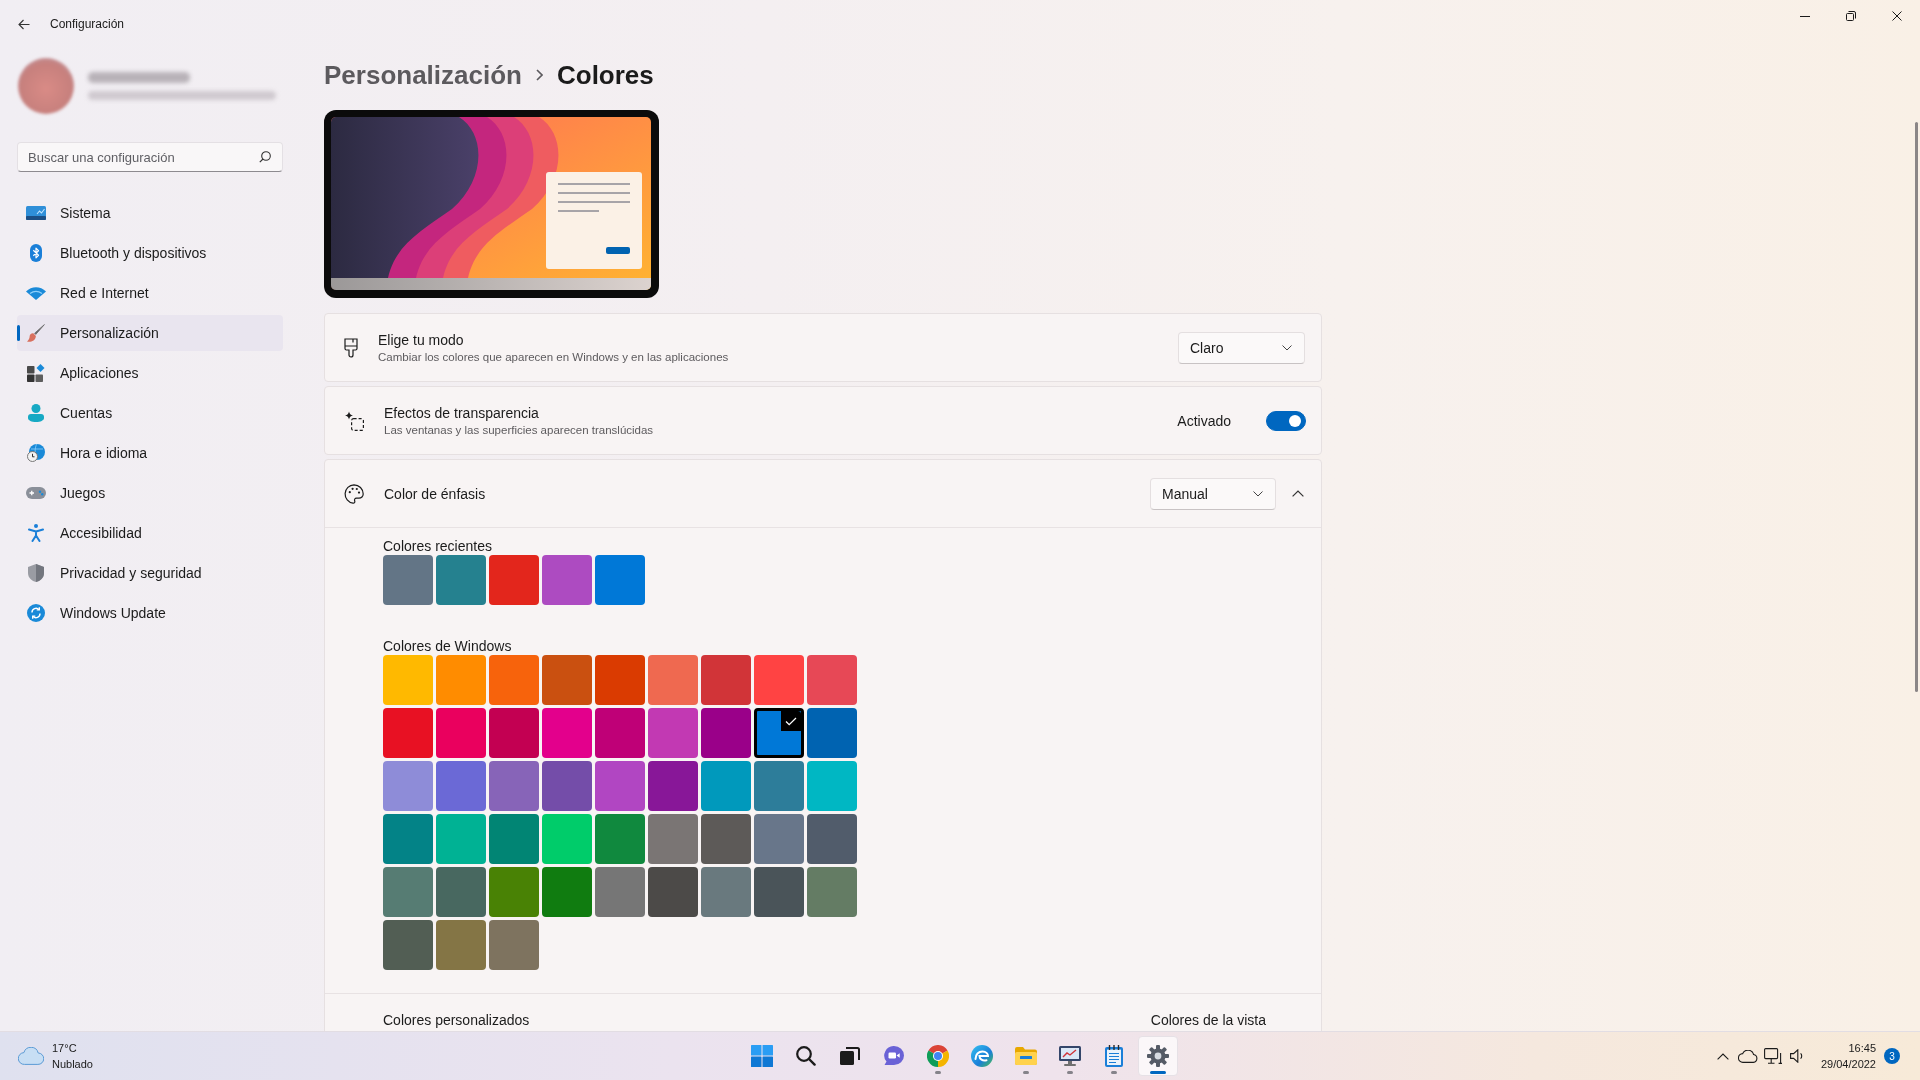  Describe the element at coordinates (150, 293) in the screenshot. I see `nav-item: Red e Internet` at that location.